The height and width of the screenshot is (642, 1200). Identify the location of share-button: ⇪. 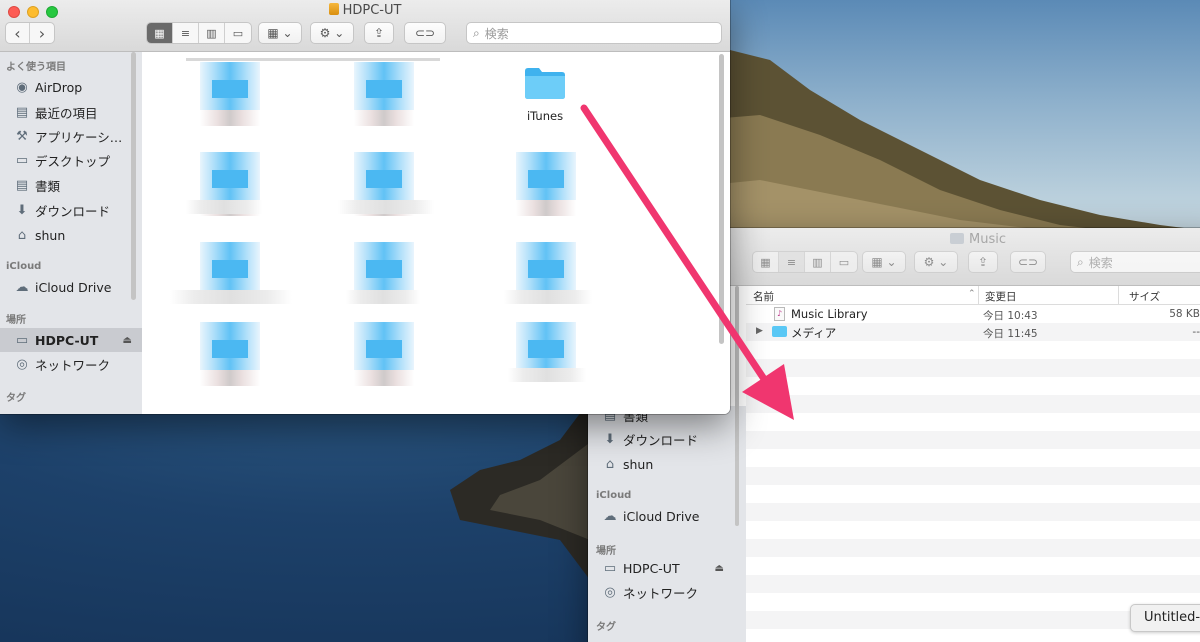
(379, 33).